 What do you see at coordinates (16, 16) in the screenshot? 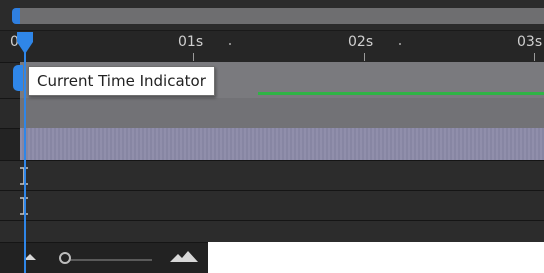
I see `work-area-start-handle` at bounding box center [16, 16].